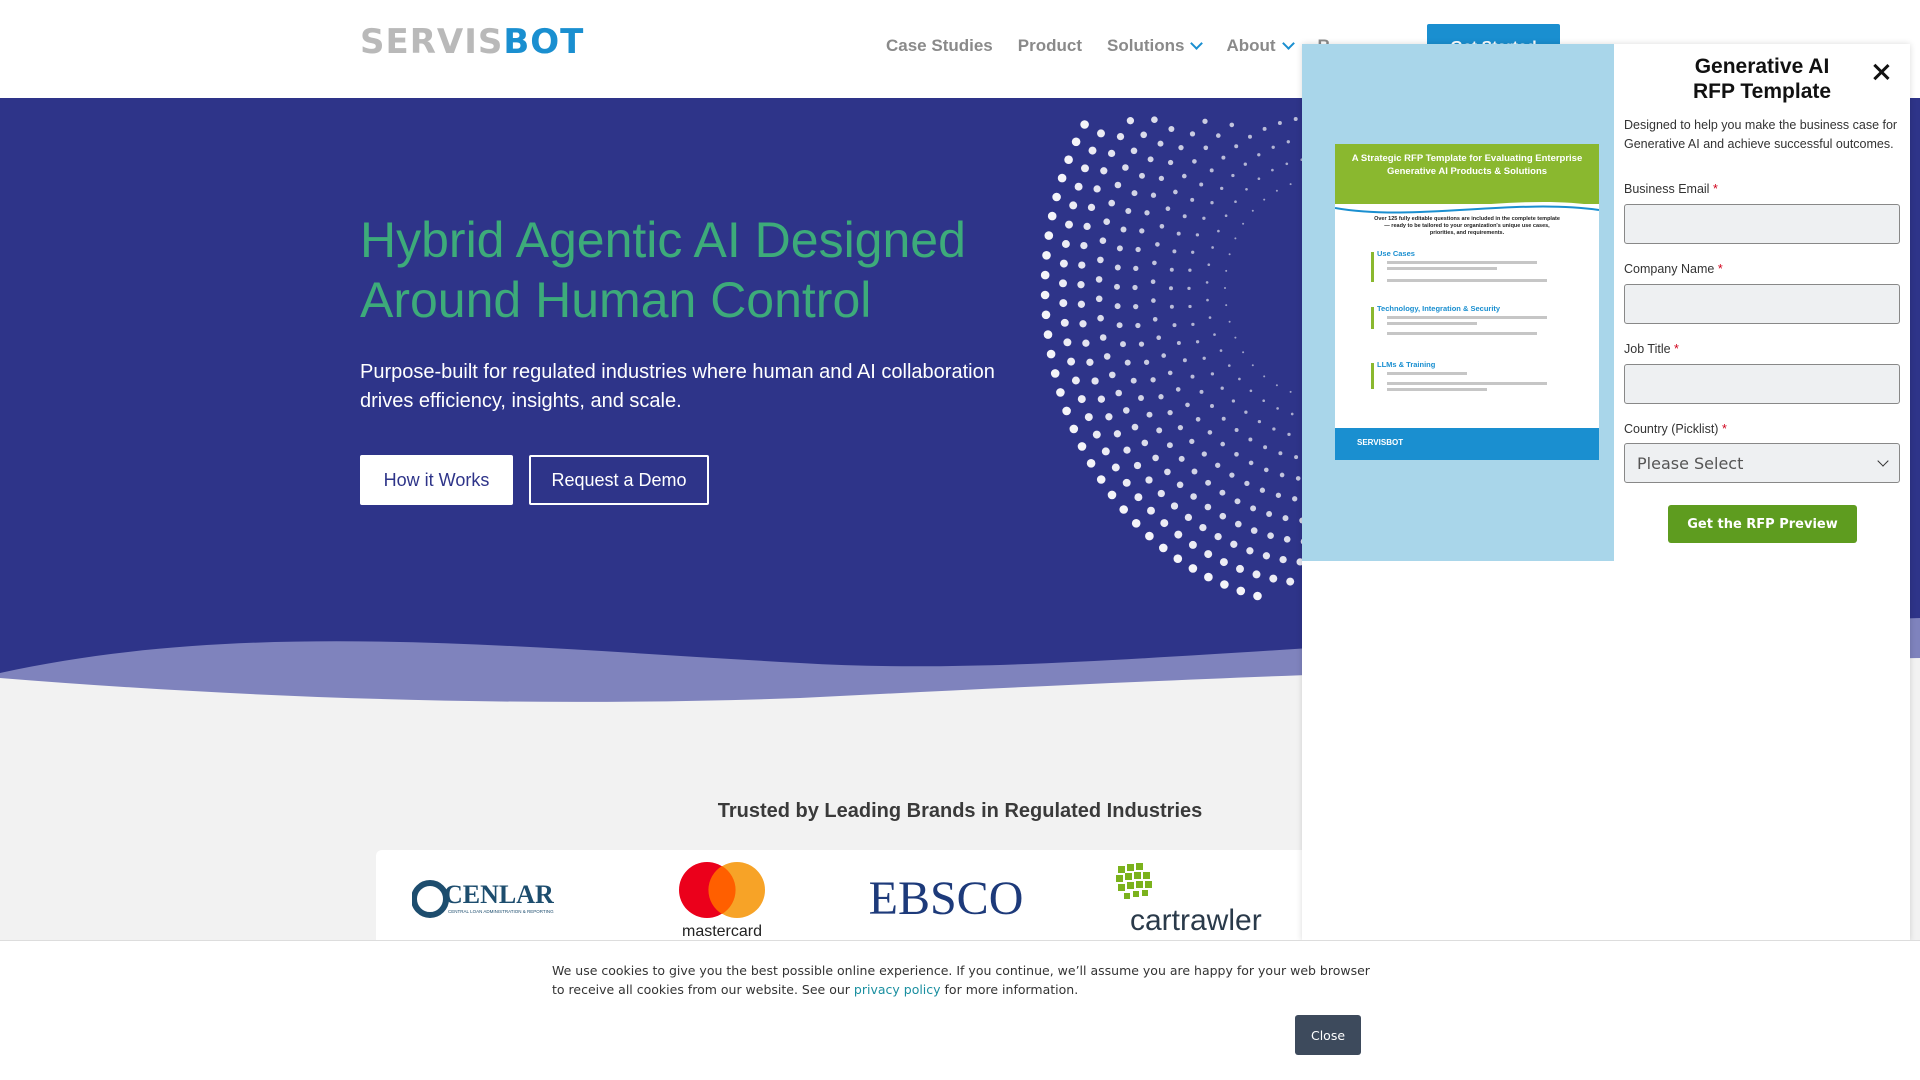 The image size is (1920, 1080). What do you see at coordinates (1762, 224) in the screenshot?
I see `business-email-field` at bounding box center [1762, 224].